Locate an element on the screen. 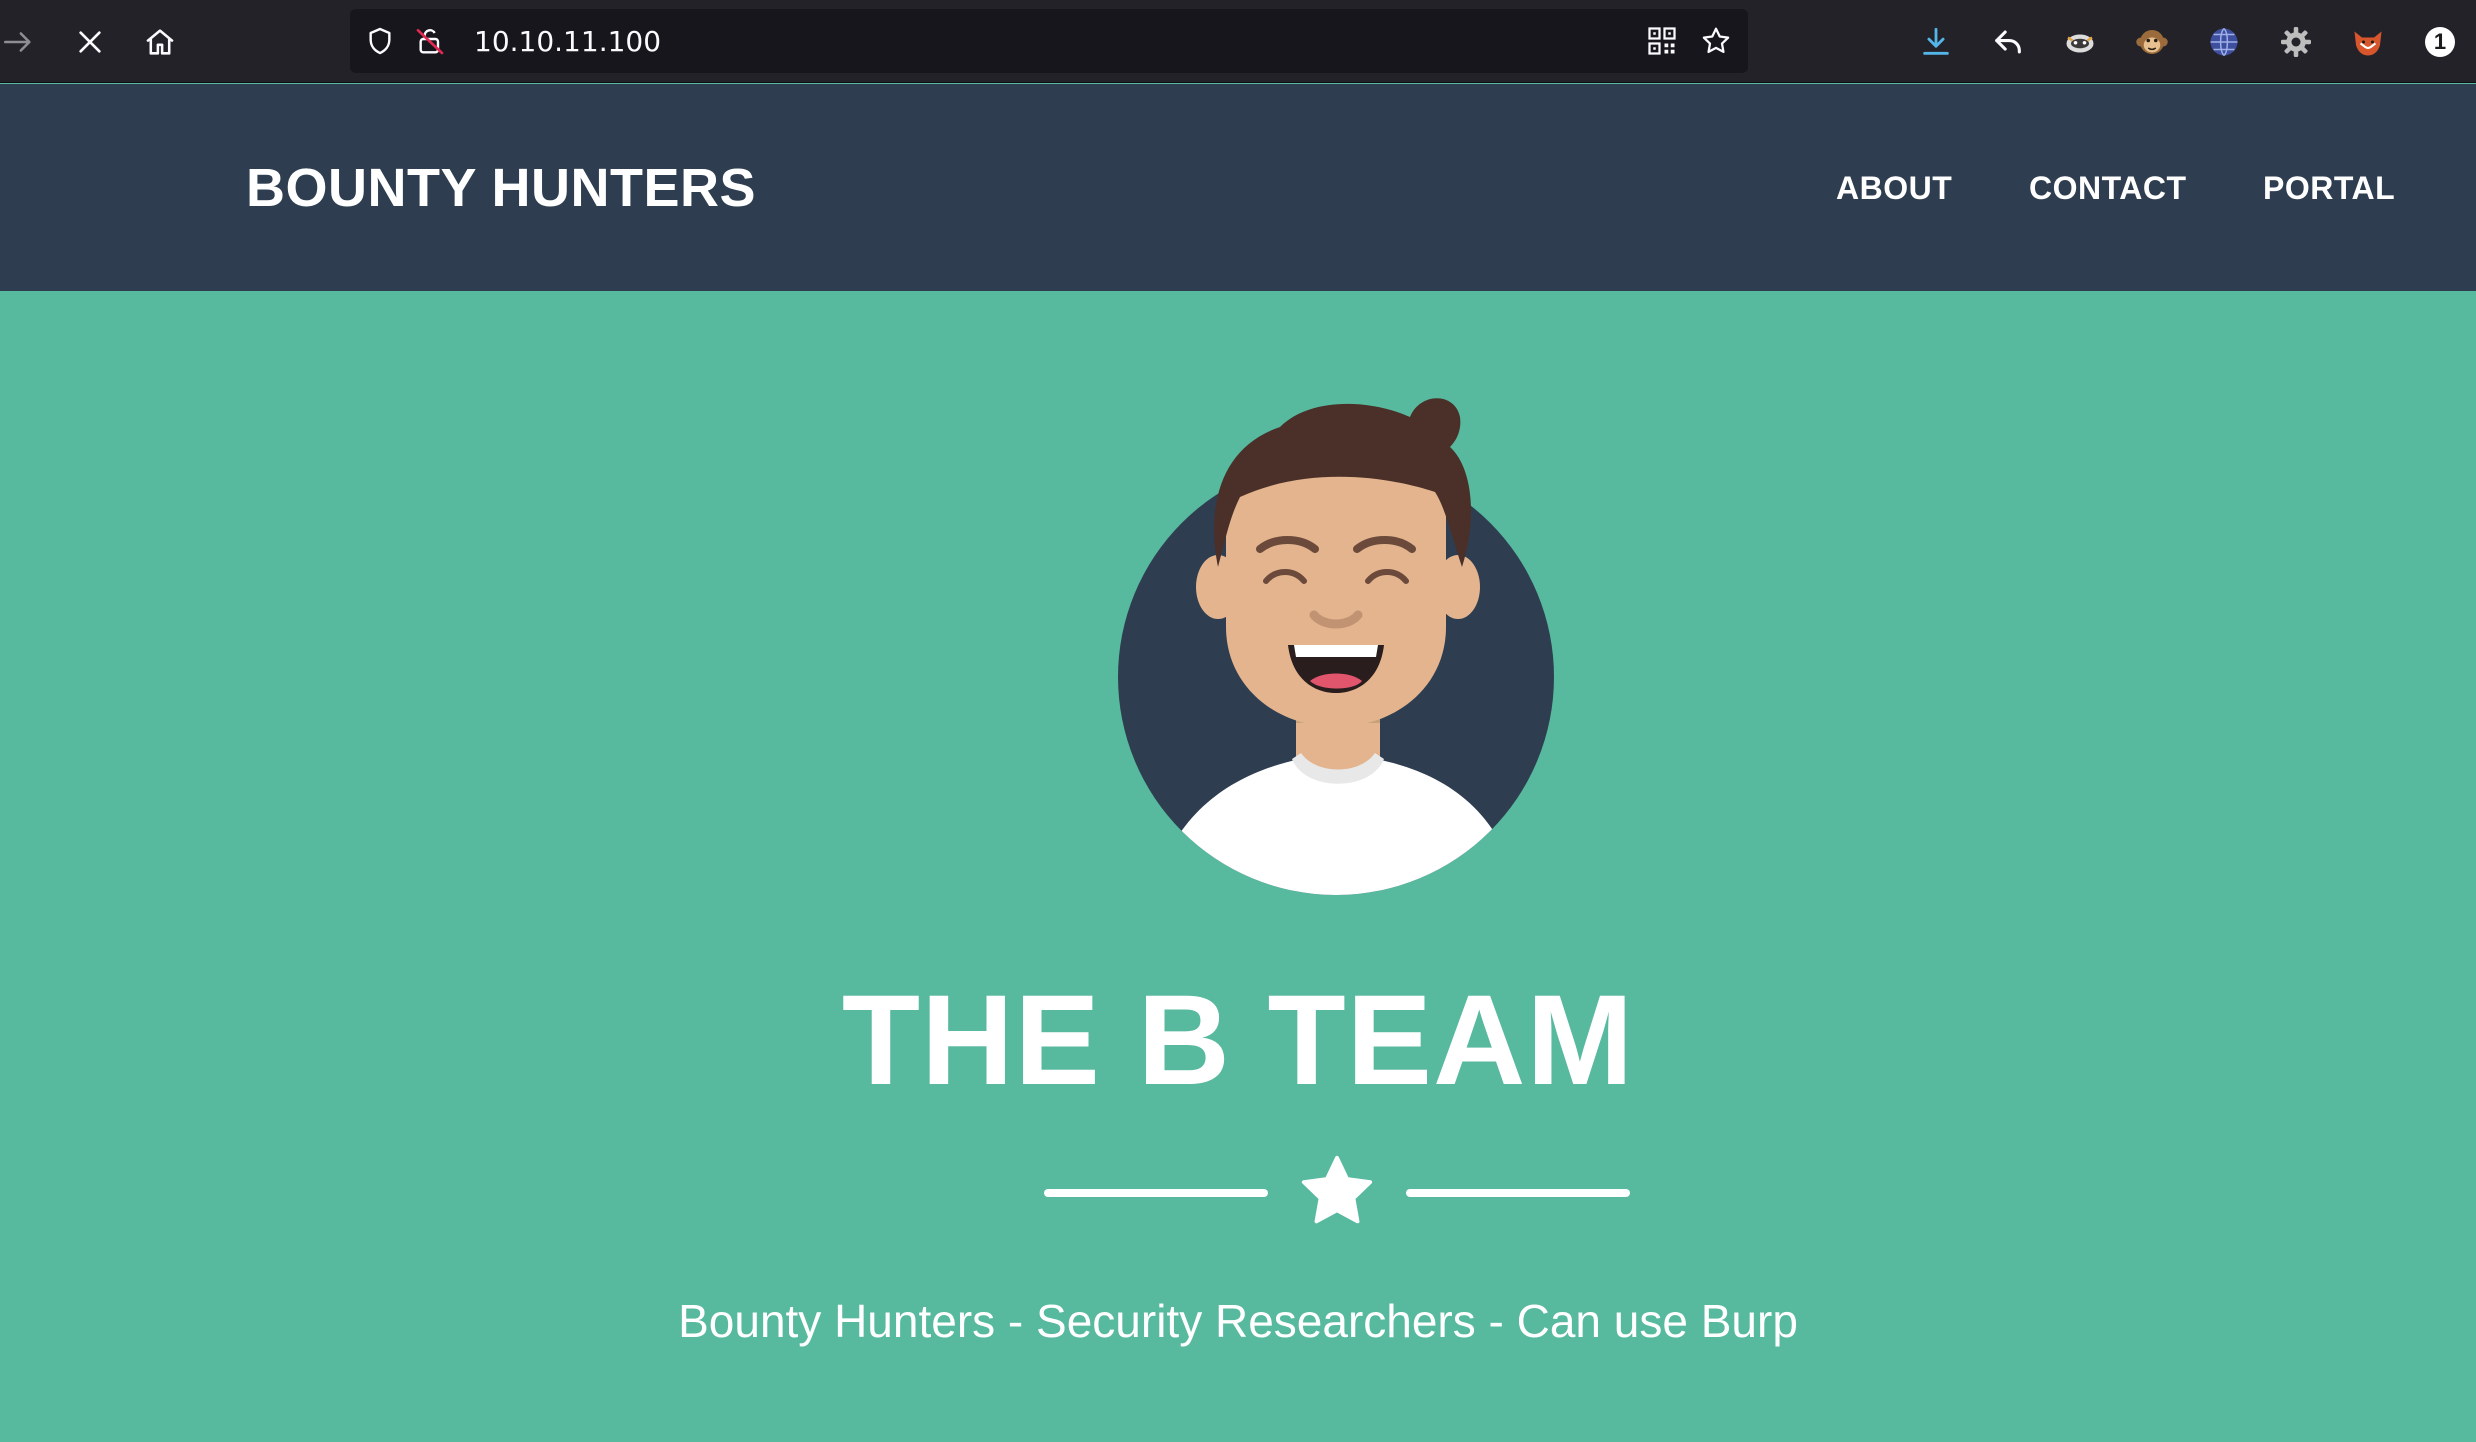  extensions-badge-button: 1 is located at coordinates (2440, 42).